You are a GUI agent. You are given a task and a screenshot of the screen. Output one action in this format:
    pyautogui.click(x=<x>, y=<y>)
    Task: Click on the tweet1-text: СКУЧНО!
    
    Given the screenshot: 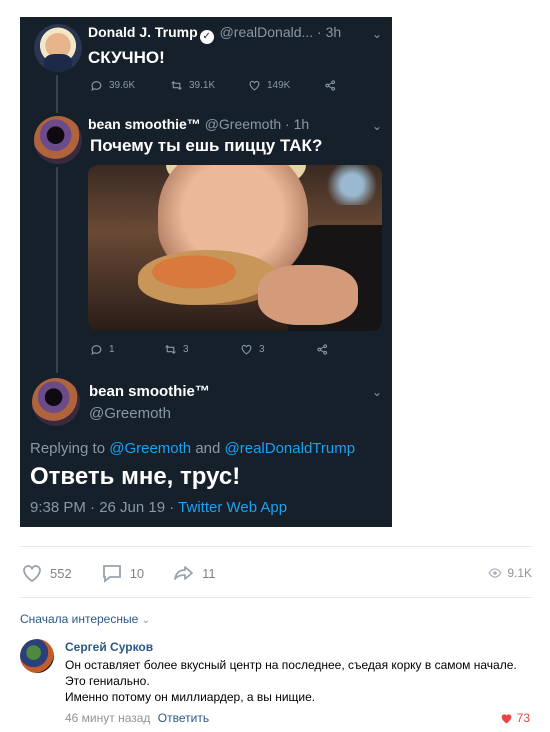 What is the action you would take?
    pyautogui.click(x=126, y=57)
    